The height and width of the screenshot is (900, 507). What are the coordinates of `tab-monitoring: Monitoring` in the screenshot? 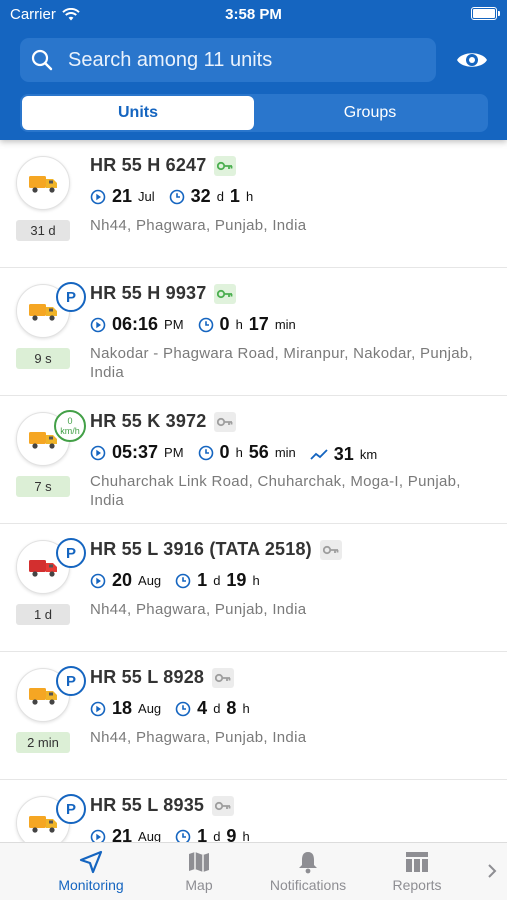 It's located at (91, 870).